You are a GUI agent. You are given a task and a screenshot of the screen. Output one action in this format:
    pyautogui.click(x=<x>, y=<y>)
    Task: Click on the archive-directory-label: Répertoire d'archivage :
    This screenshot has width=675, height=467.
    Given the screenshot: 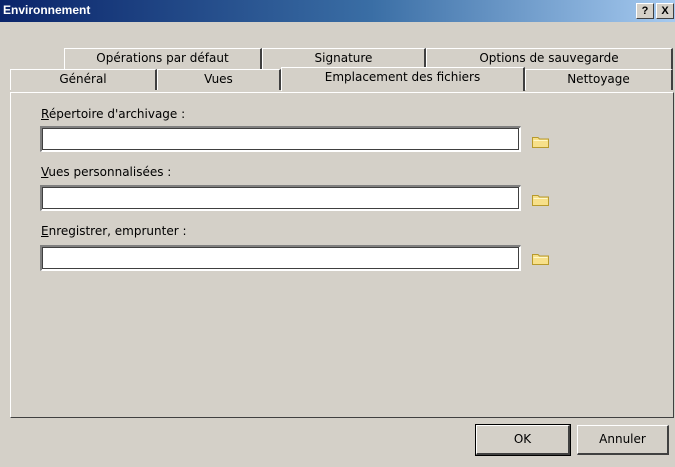 What is the action you would take?
    pyautogui.click(x=113, y=114)
    